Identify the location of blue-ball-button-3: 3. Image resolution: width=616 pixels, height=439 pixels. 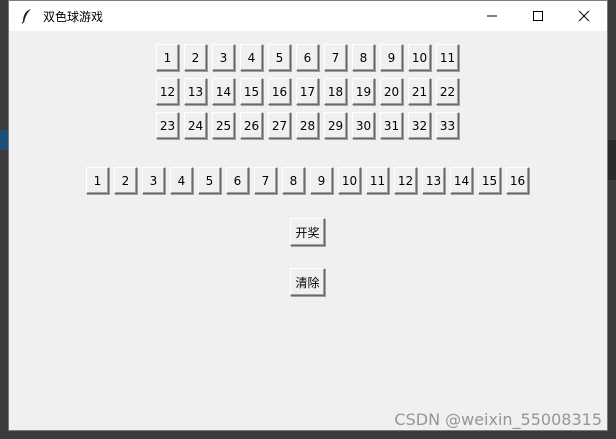
(153, 180).